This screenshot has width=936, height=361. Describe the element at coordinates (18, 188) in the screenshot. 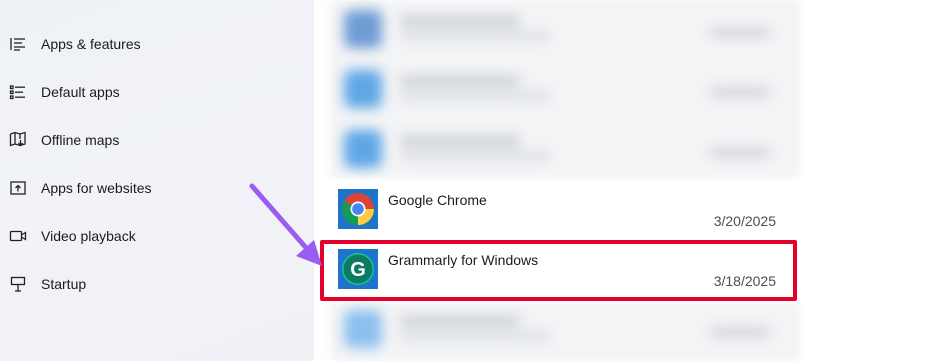

I see `apps-for-websites-icon` at that location.